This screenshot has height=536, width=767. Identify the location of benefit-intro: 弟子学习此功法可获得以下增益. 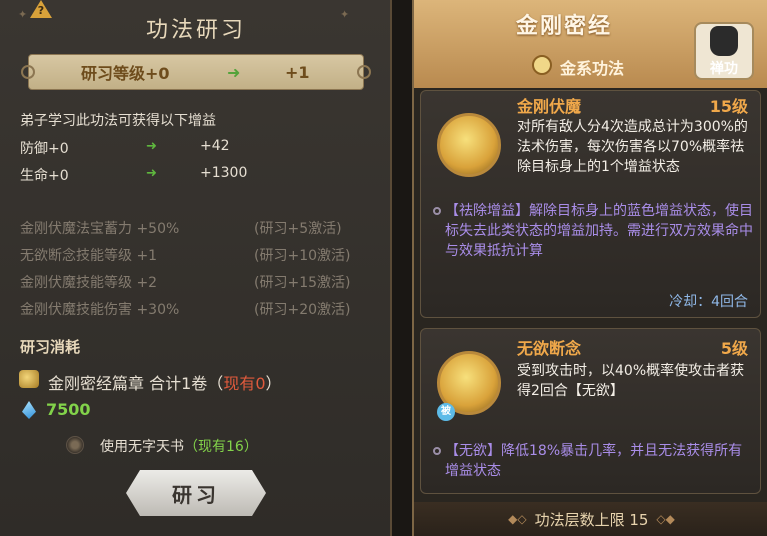
(118, 121).